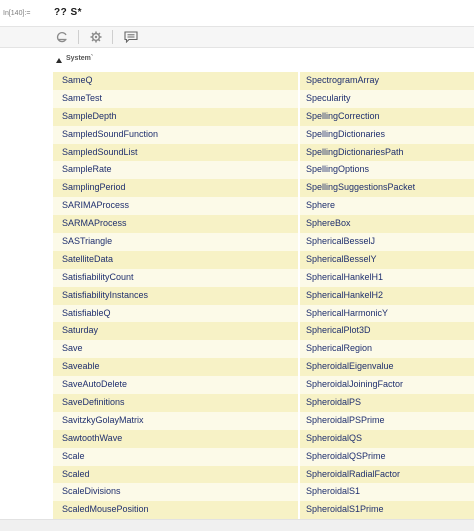 This screenshot has width=474, height=531. Describe the element at coordinates (175, 259) in the screenshot. I see `symbol-link: SatelliteData` at that location.